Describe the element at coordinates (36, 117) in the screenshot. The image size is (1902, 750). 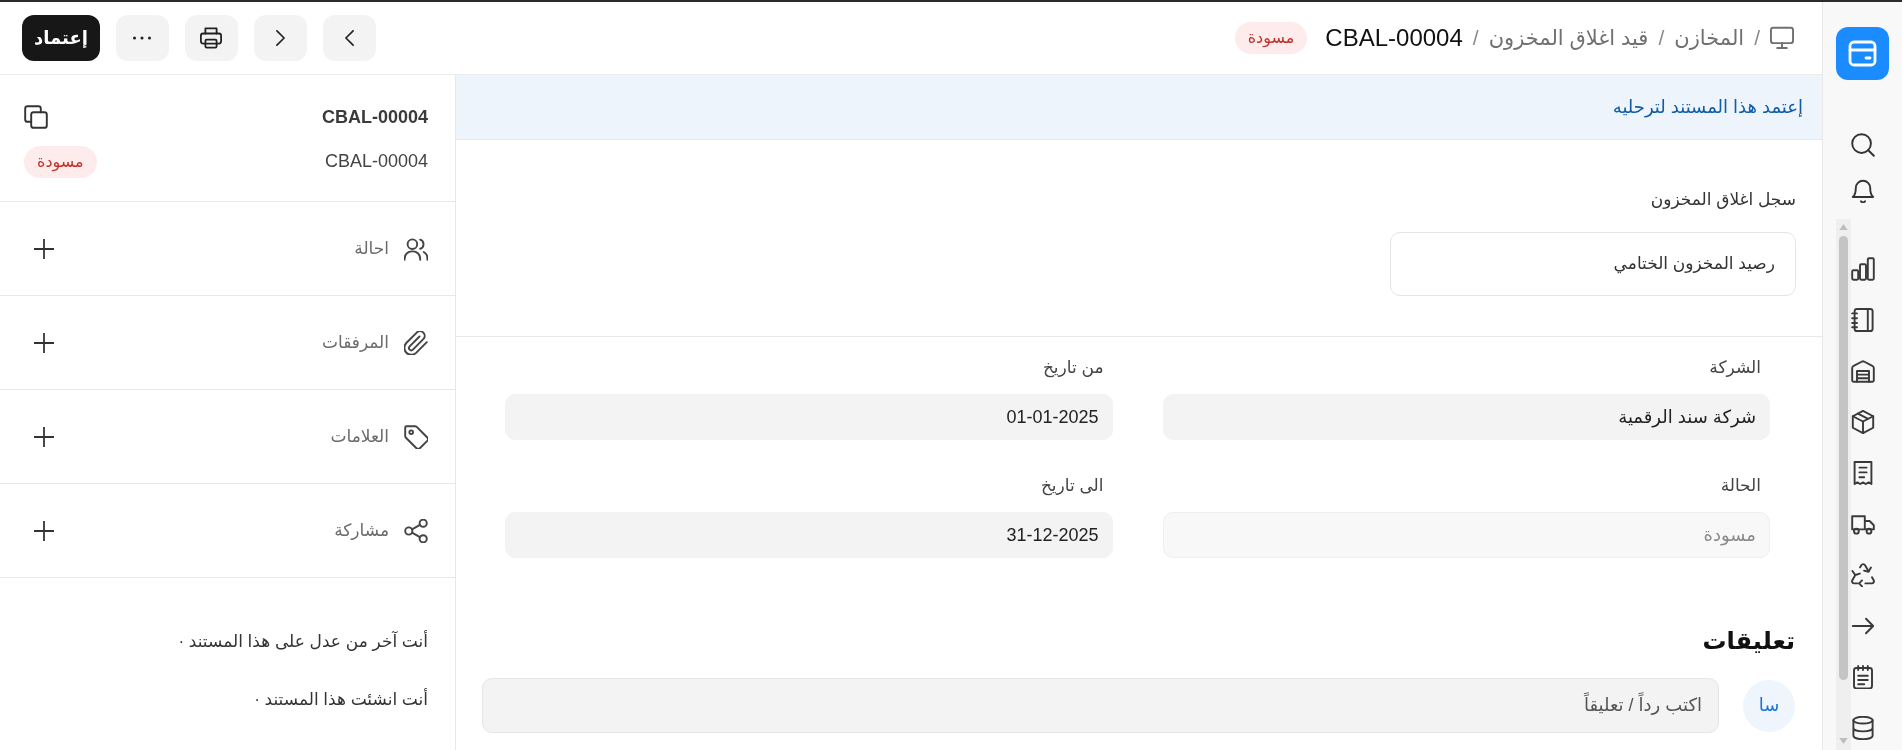
I see `copy-icon` at that location.